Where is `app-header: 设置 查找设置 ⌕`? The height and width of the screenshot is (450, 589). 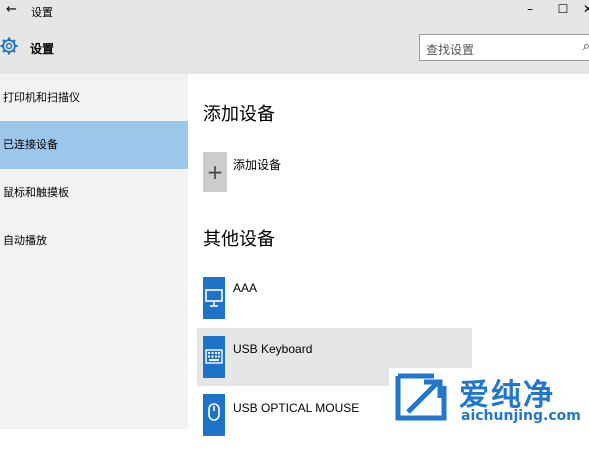 app-header: 设置 查找设置 ⌕ is located at coordinates (294, 48).